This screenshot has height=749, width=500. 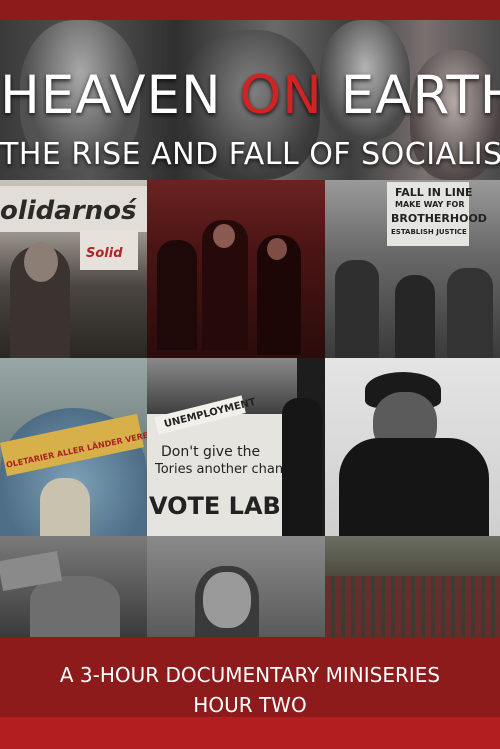 What do you see at coordinates (236, 269) in the screenshot?
I see `photo-red-crowd` at bounding box center [236, 269].